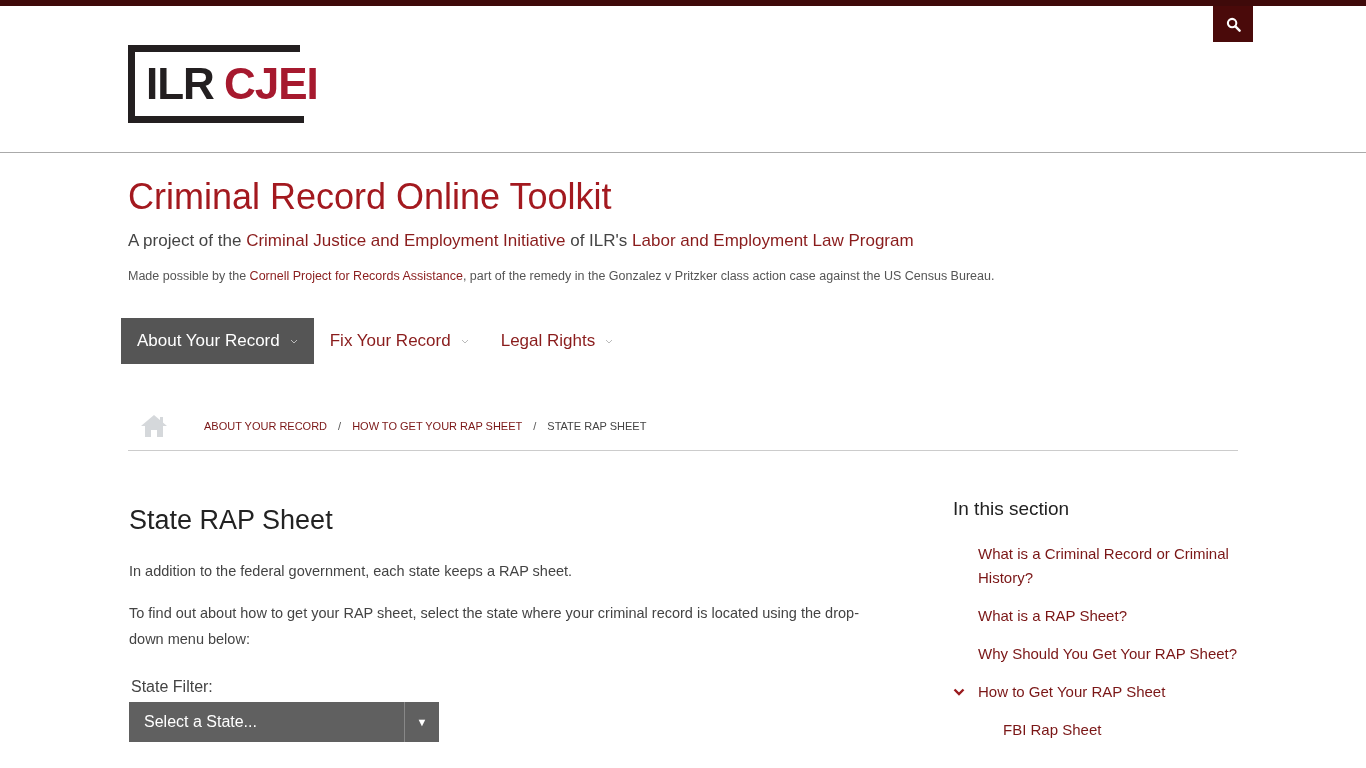 The width and height of the screenshot is (1366, 768). Describe the element at coordinates (266, 426) in the screenshot. I see `breadcrumb-link: ABOUT YOUR RECORD` at that location.